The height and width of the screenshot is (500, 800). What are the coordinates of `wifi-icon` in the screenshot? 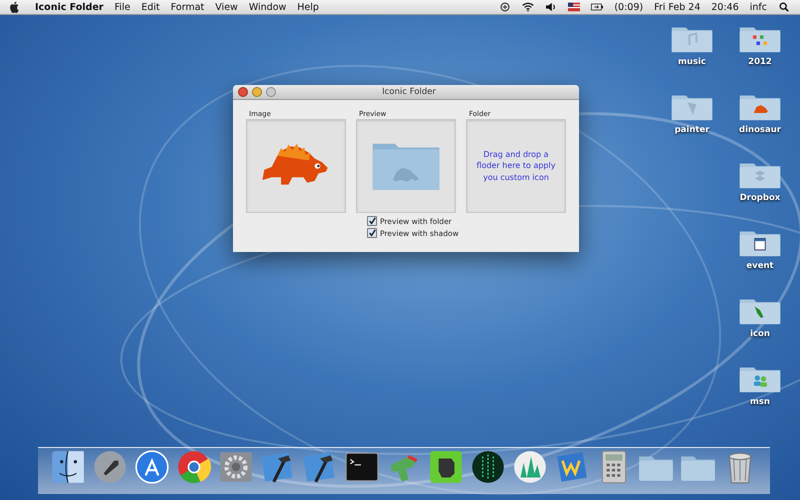 It's located at (528, 7).